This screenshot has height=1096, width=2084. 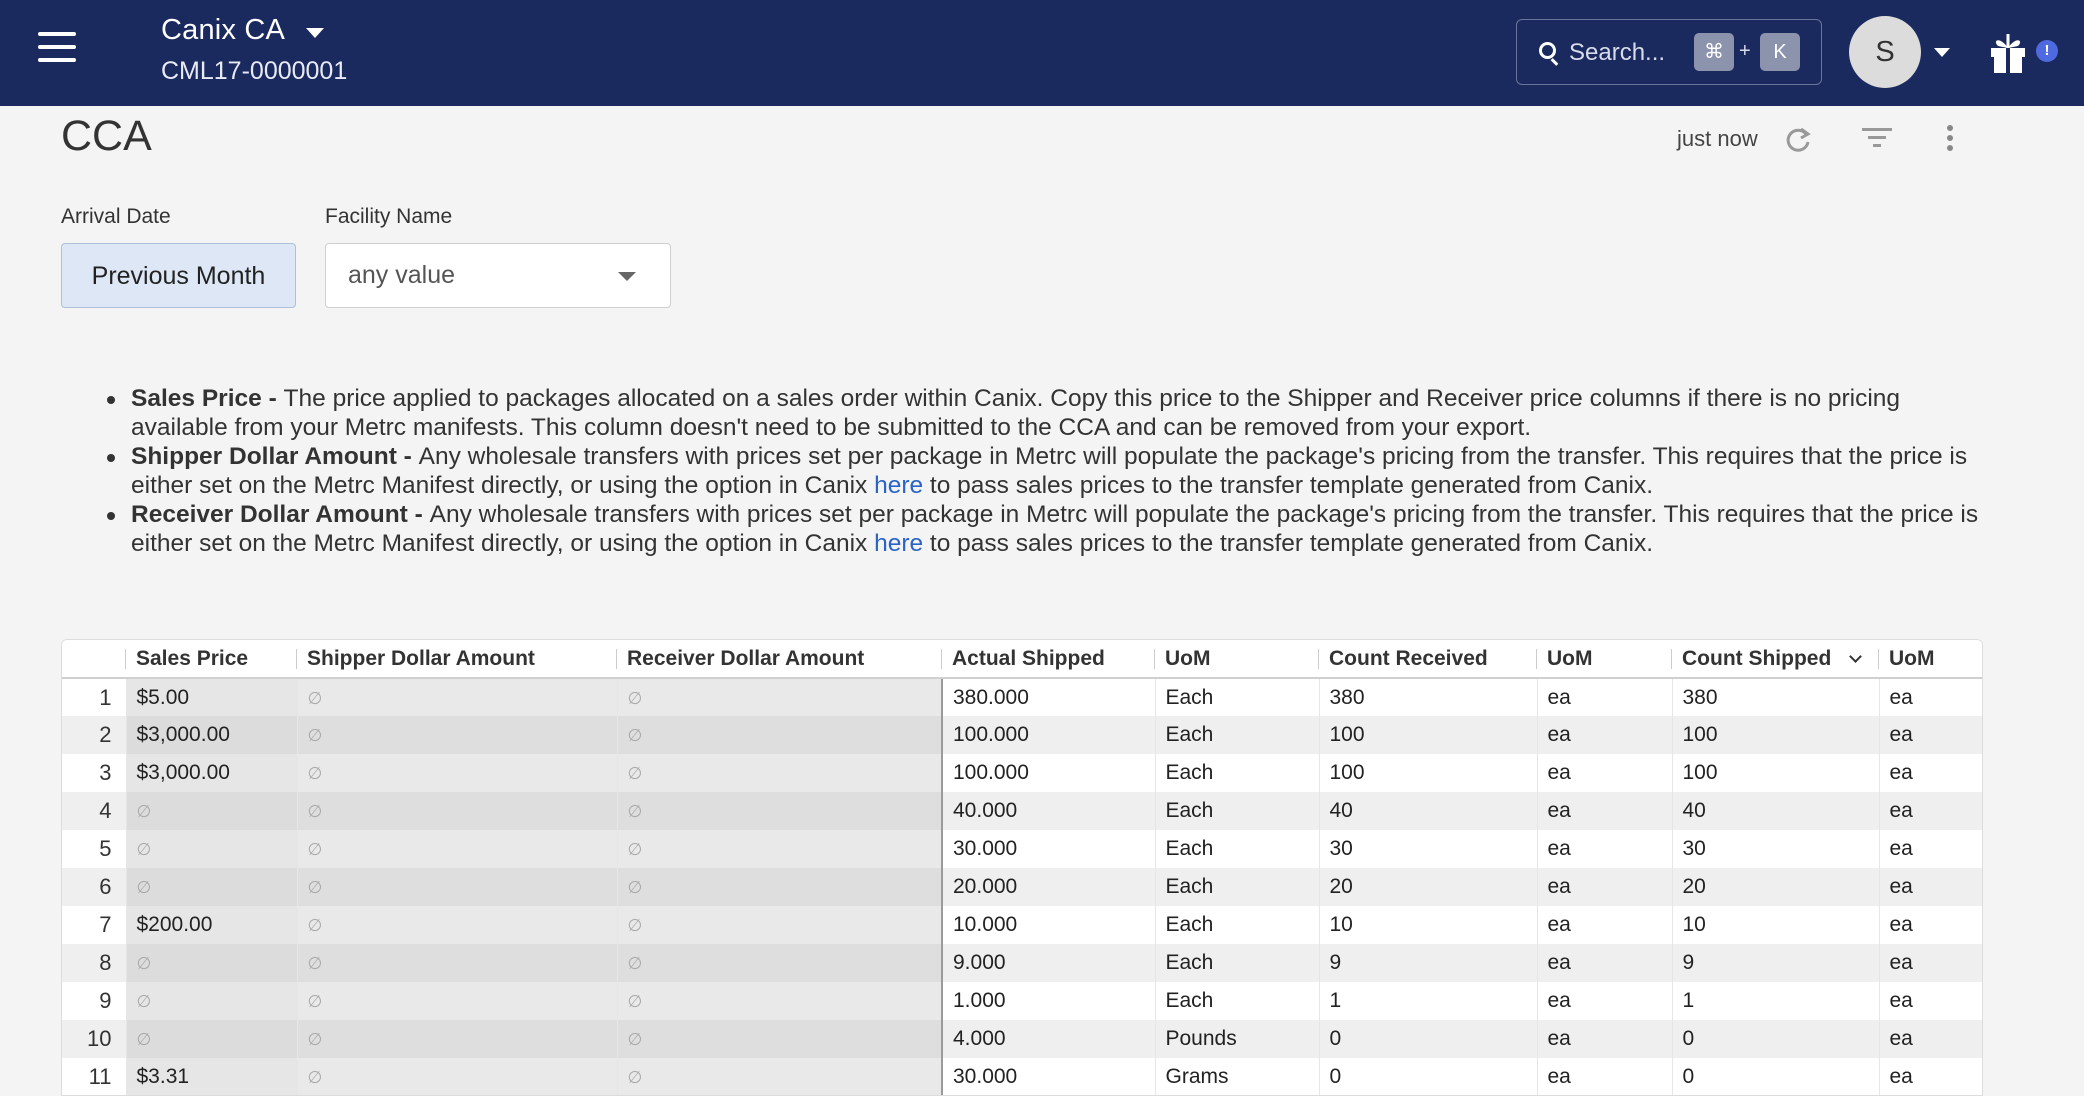 I want to click on actual-shipped-cell: 20.000, so click(x=1049, y=887).